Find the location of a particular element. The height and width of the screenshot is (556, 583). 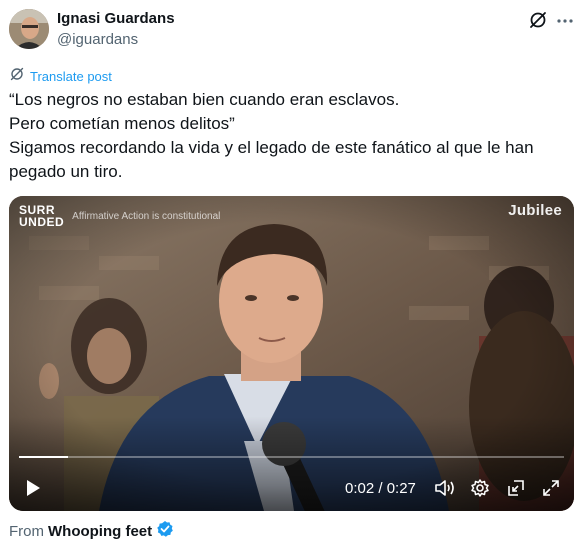

tweet-line: pegado un tiro. is located at coordinates (66, 171).